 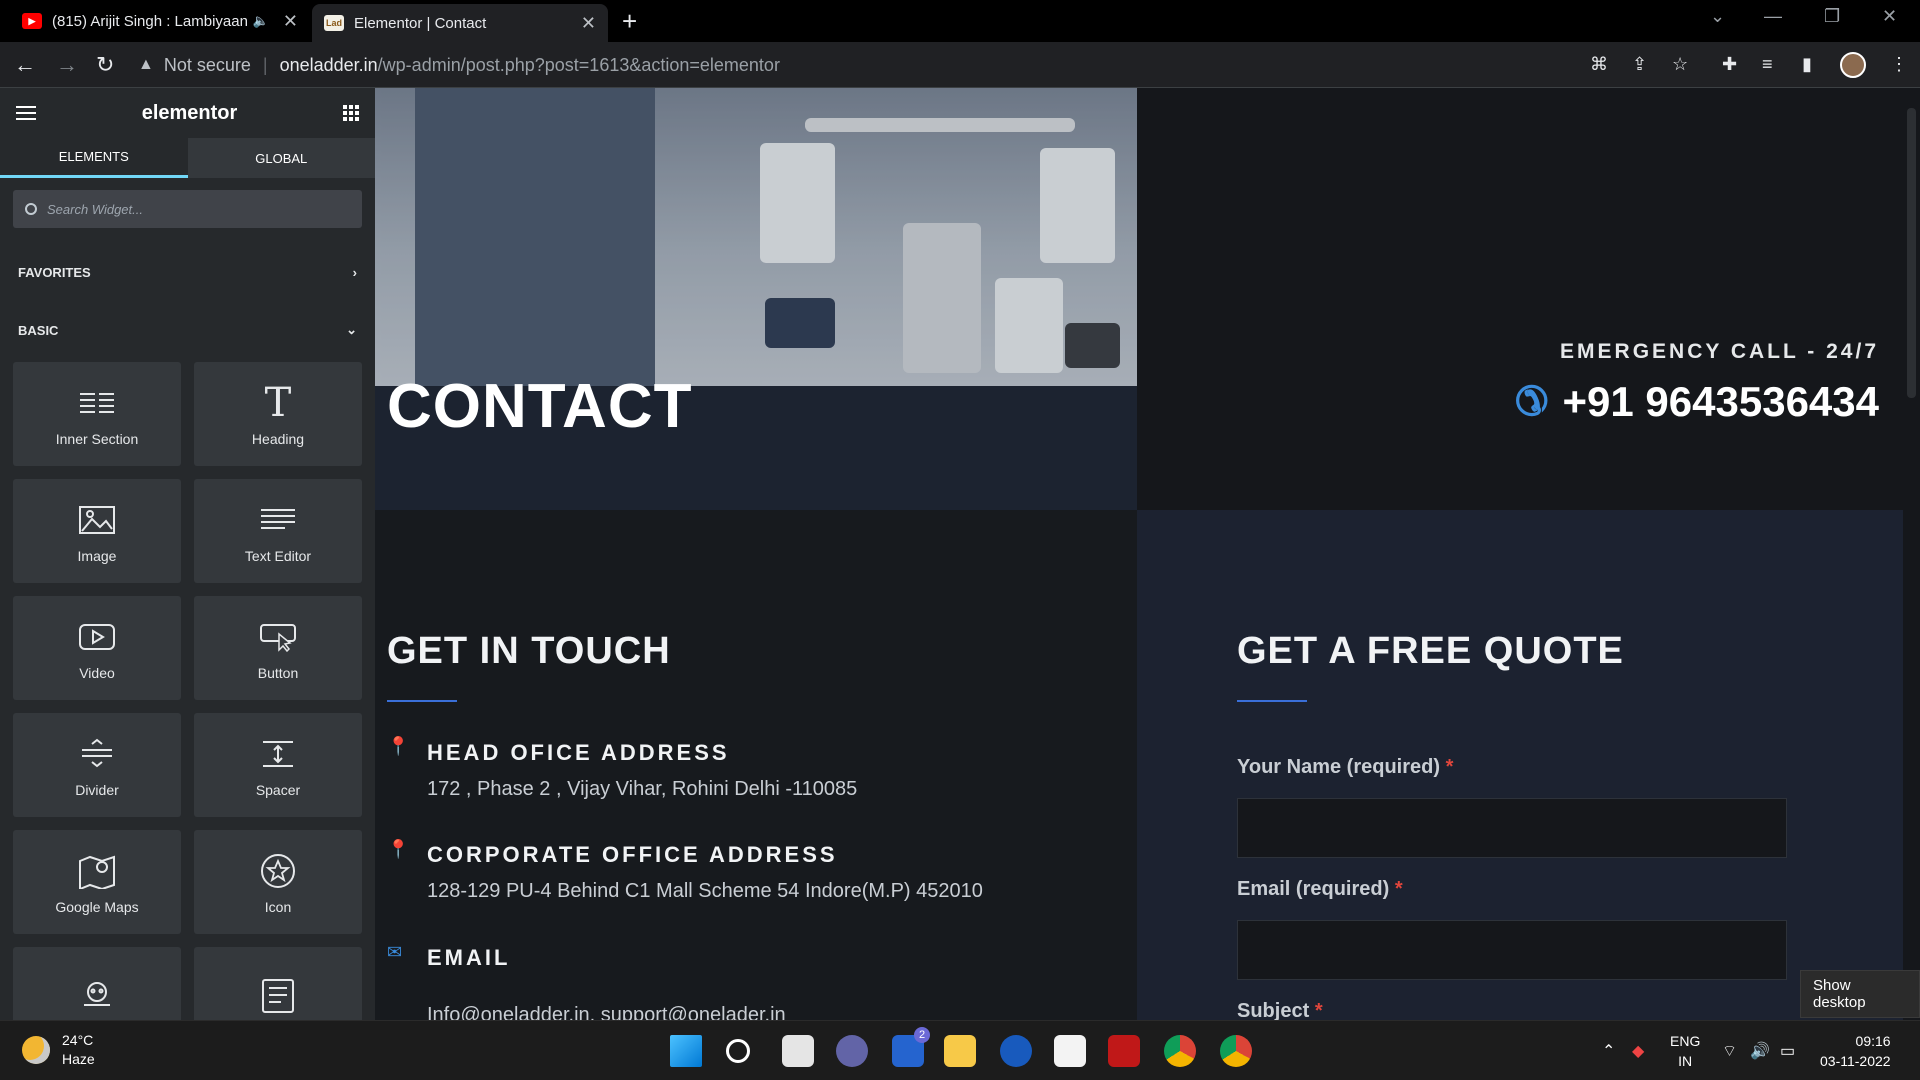 I want to click on chrome-icon, so click(x=1180, y=1051).